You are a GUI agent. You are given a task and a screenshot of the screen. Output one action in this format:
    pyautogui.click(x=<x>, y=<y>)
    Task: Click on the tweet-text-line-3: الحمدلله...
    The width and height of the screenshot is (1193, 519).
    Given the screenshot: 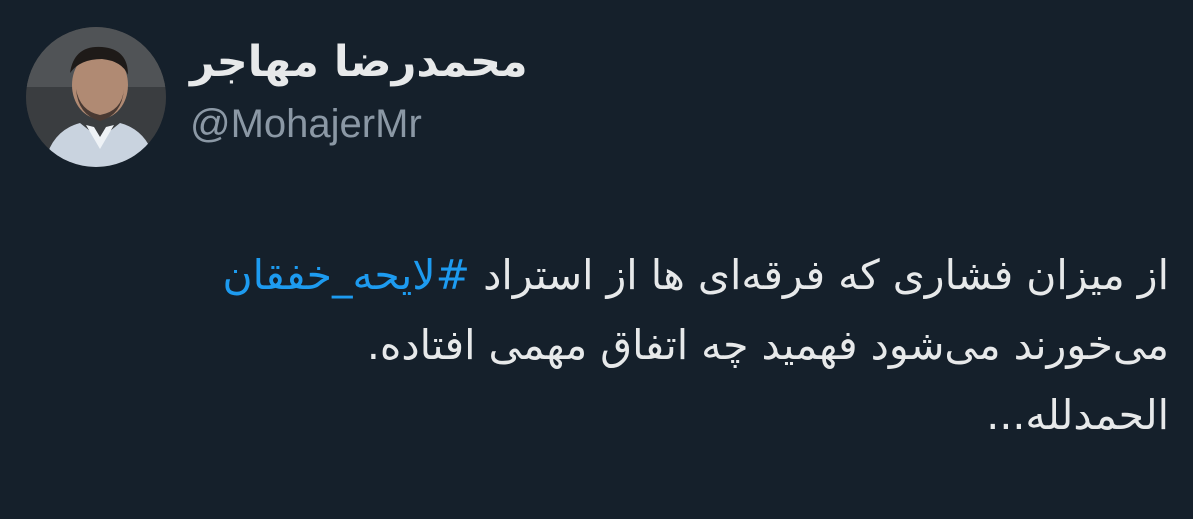 What is the action you would take?
    pyautogui.click(x=1077, y=415)
    